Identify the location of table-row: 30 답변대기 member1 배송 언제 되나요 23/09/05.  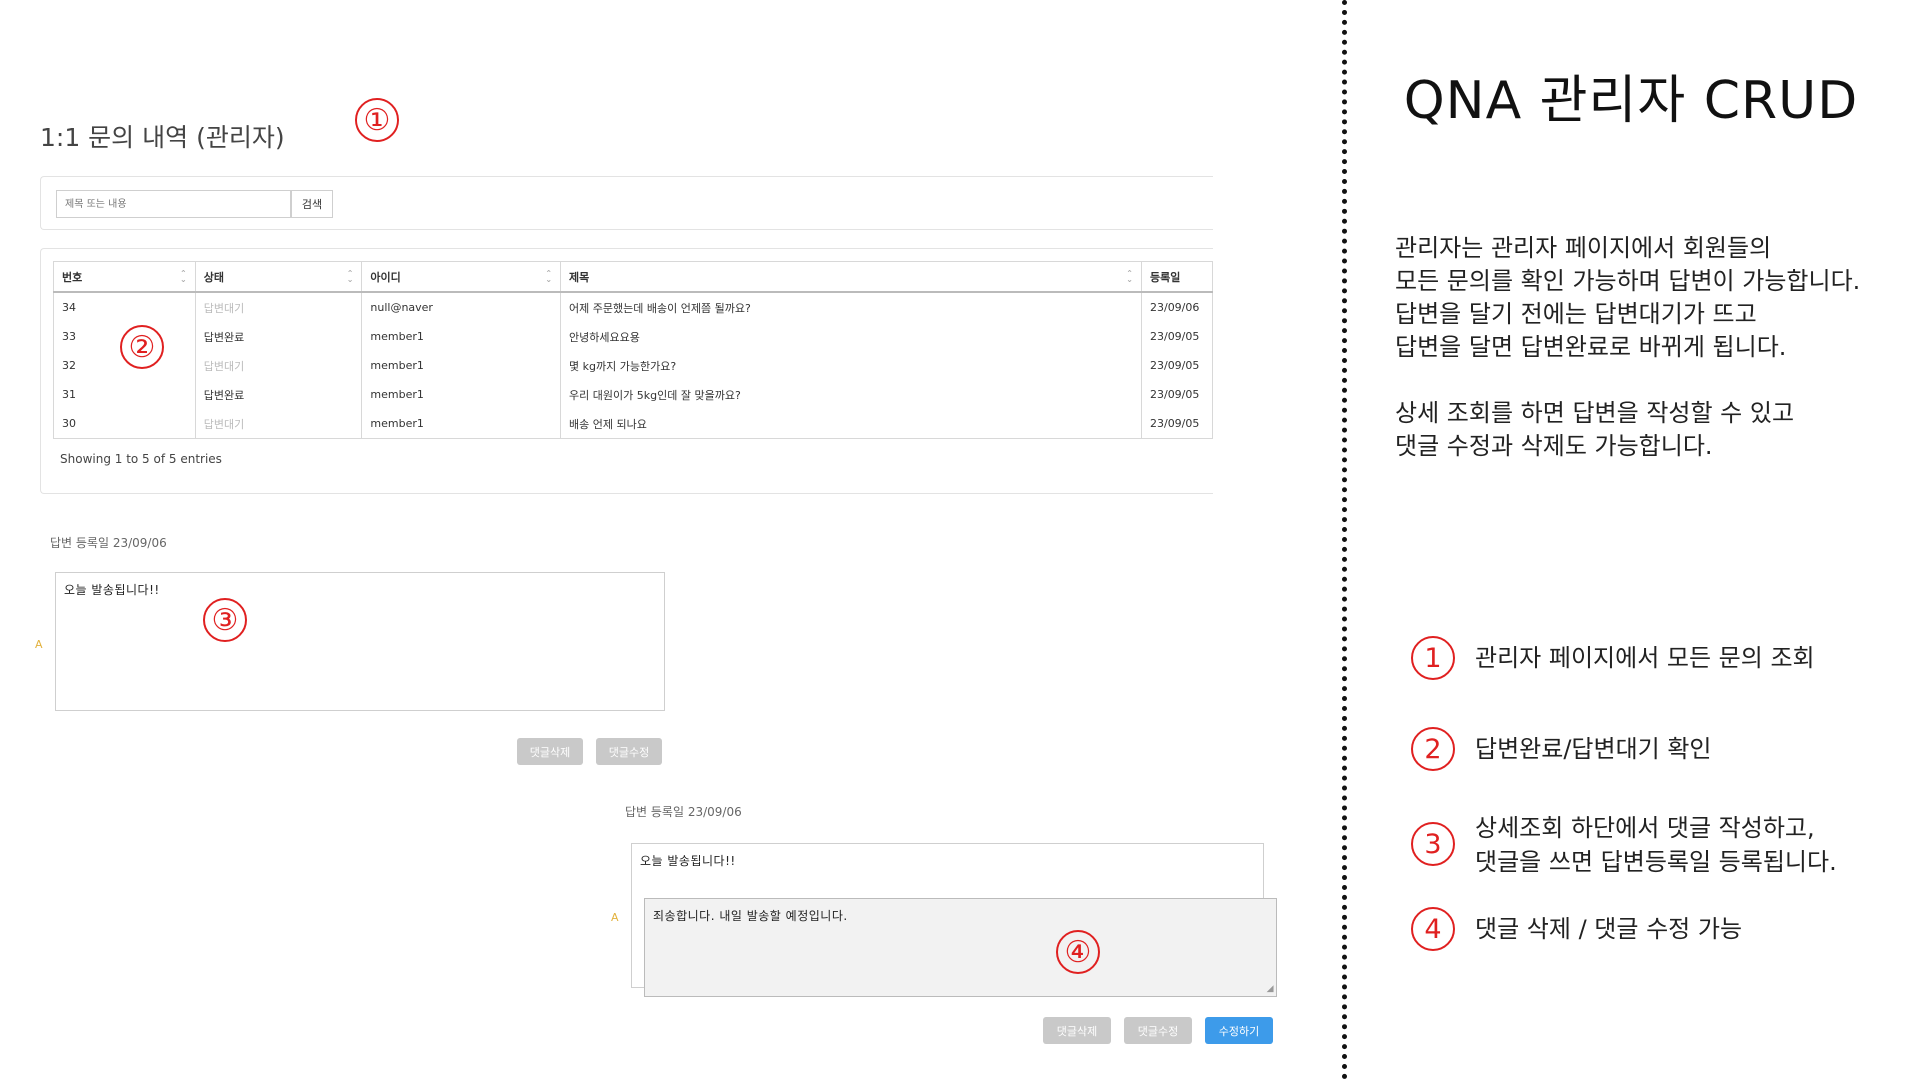
(633, 424).